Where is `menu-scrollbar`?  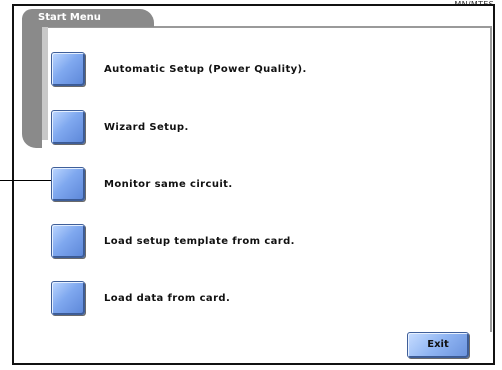 menu-scrollbar is located at coordinates (35, 83).